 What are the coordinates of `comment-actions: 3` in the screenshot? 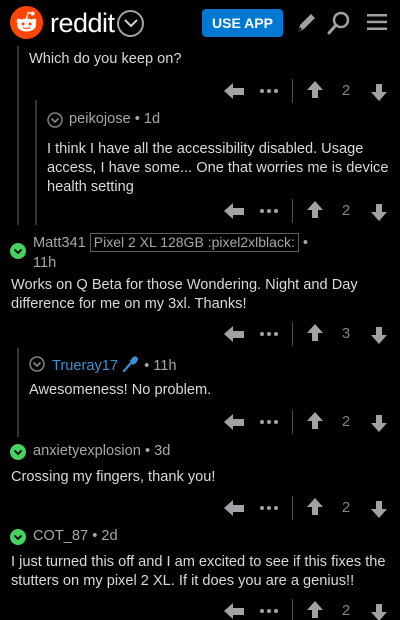 It's located at (311, 334).